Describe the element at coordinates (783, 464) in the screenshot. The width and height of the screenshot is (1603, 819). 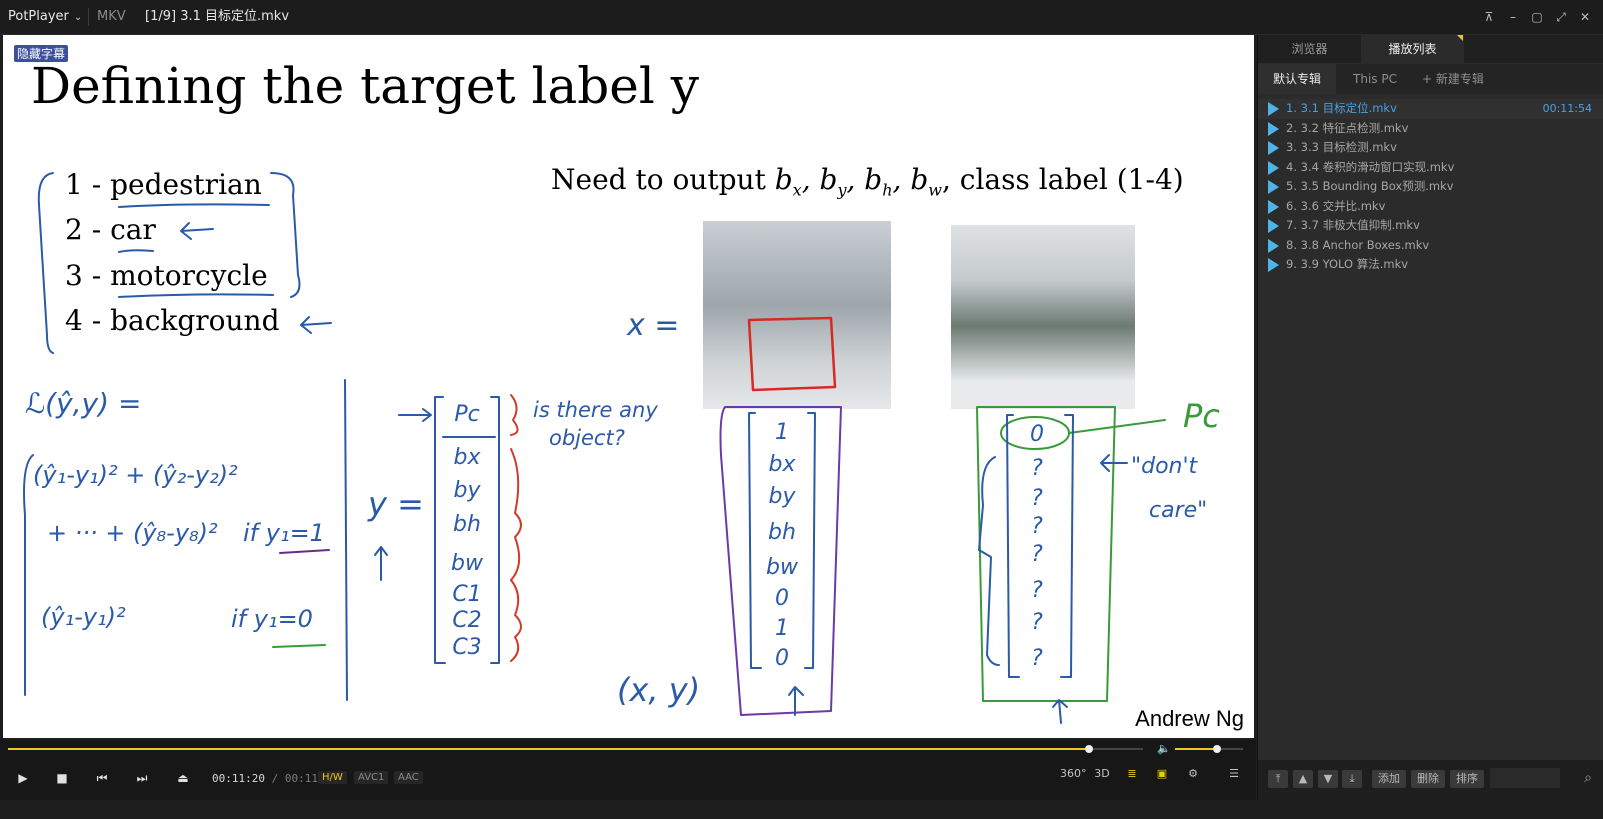
I see `car-vec-value: bx` at that location.